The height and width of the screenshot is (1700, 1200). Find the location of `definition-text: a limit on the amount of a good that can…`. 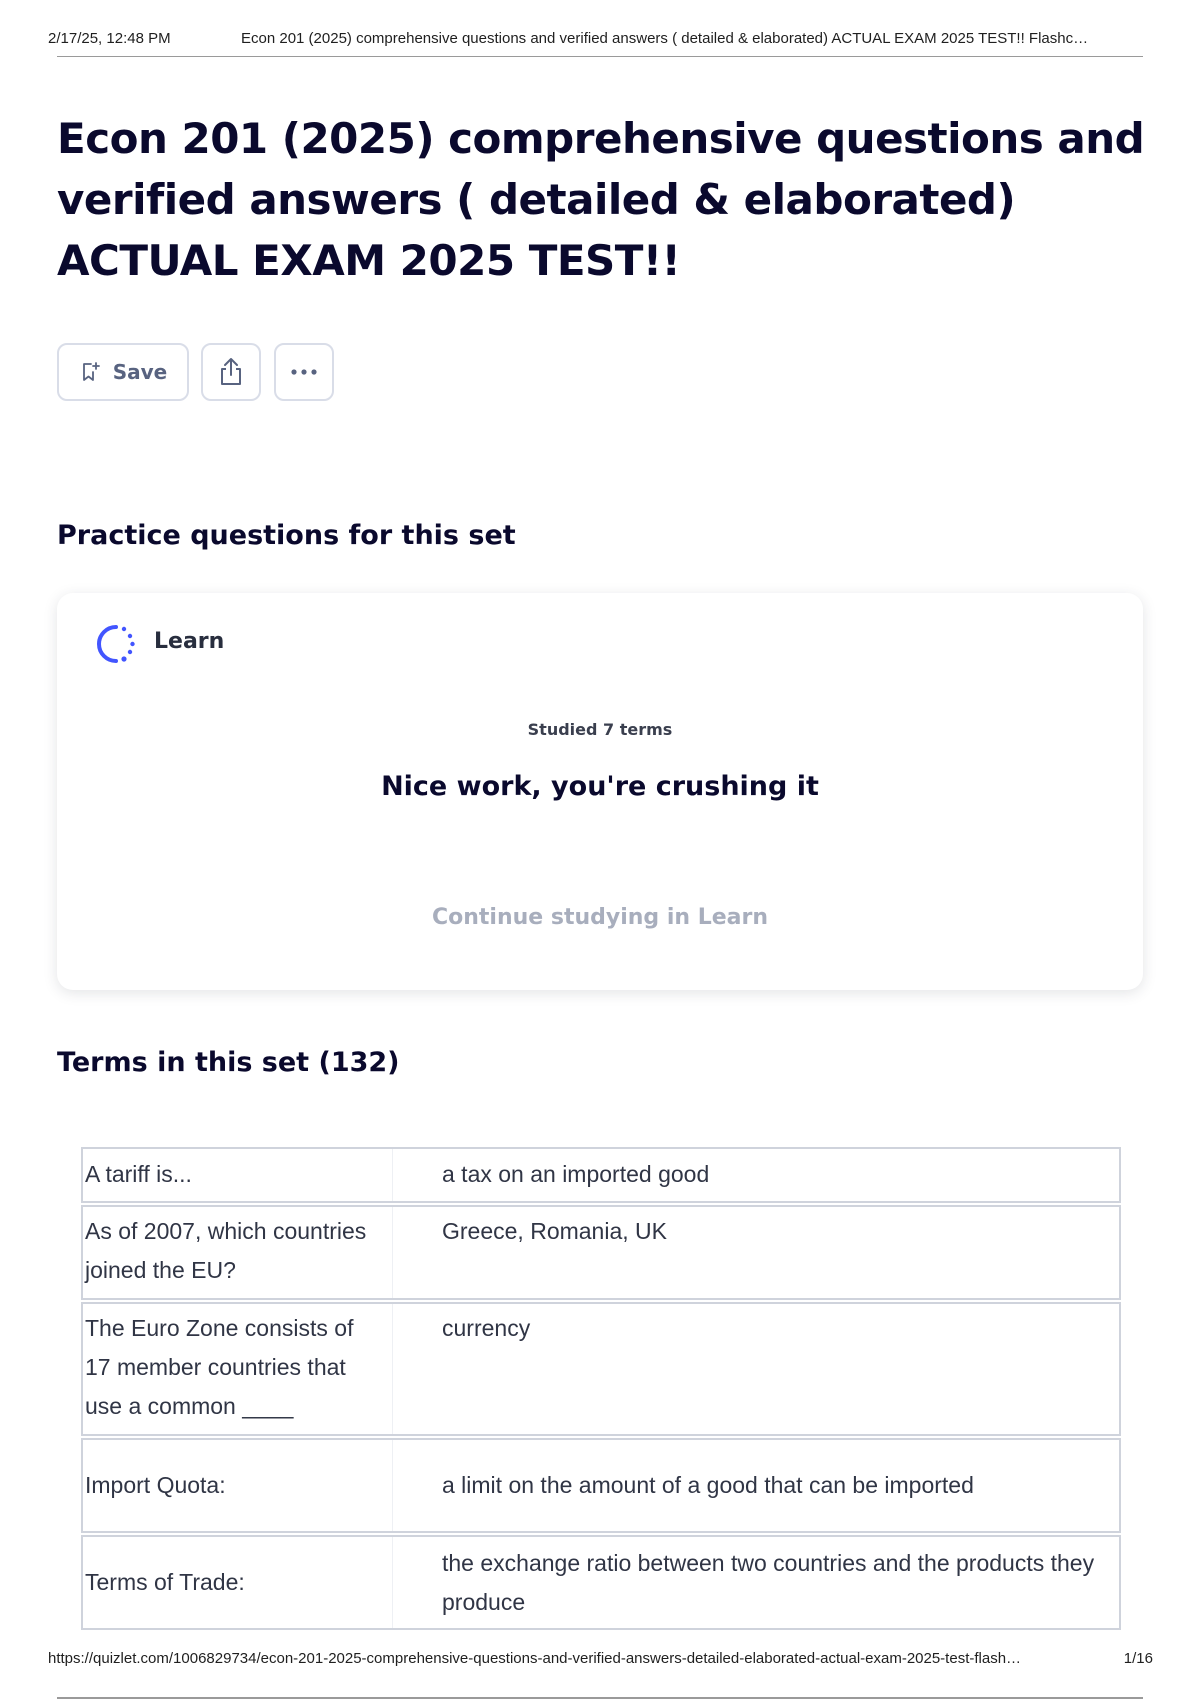

definition-text: a limit on the amount of a good that can… is located at coordinates (708, 1485).